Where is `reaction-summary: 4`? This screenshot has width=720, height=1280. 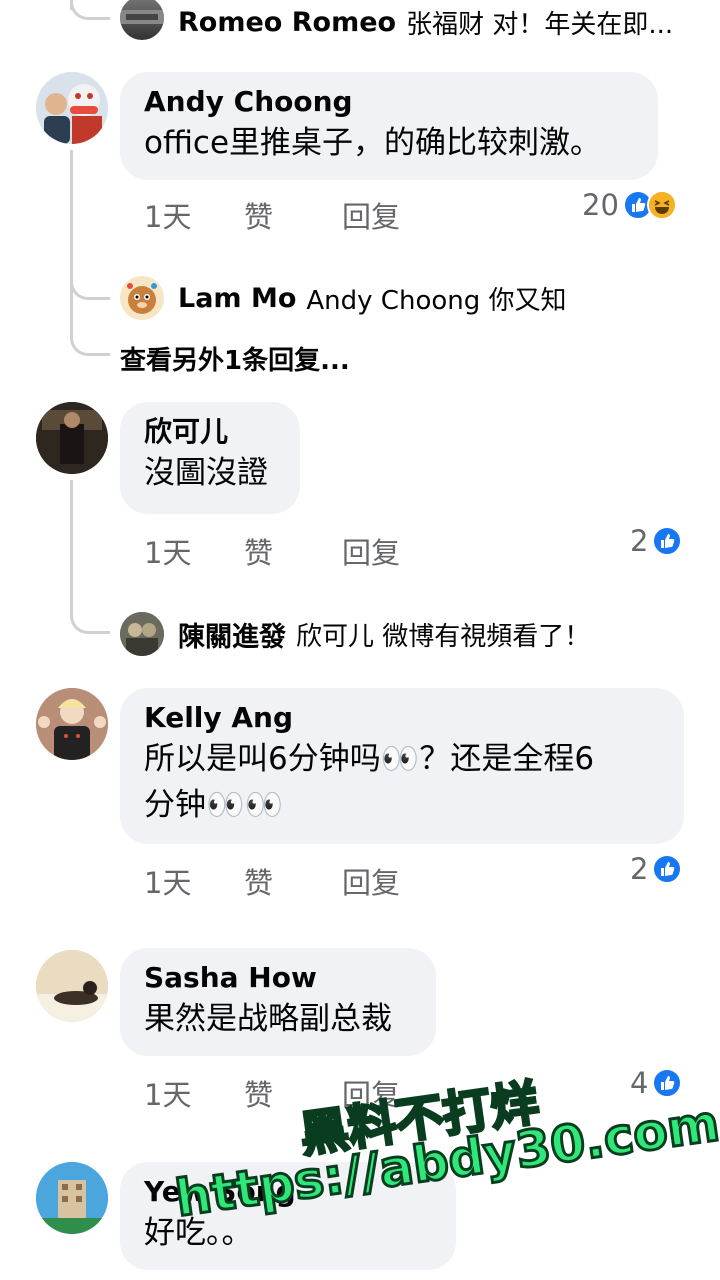
reaction-summary: 4 is located at coordinates (656, 1083).